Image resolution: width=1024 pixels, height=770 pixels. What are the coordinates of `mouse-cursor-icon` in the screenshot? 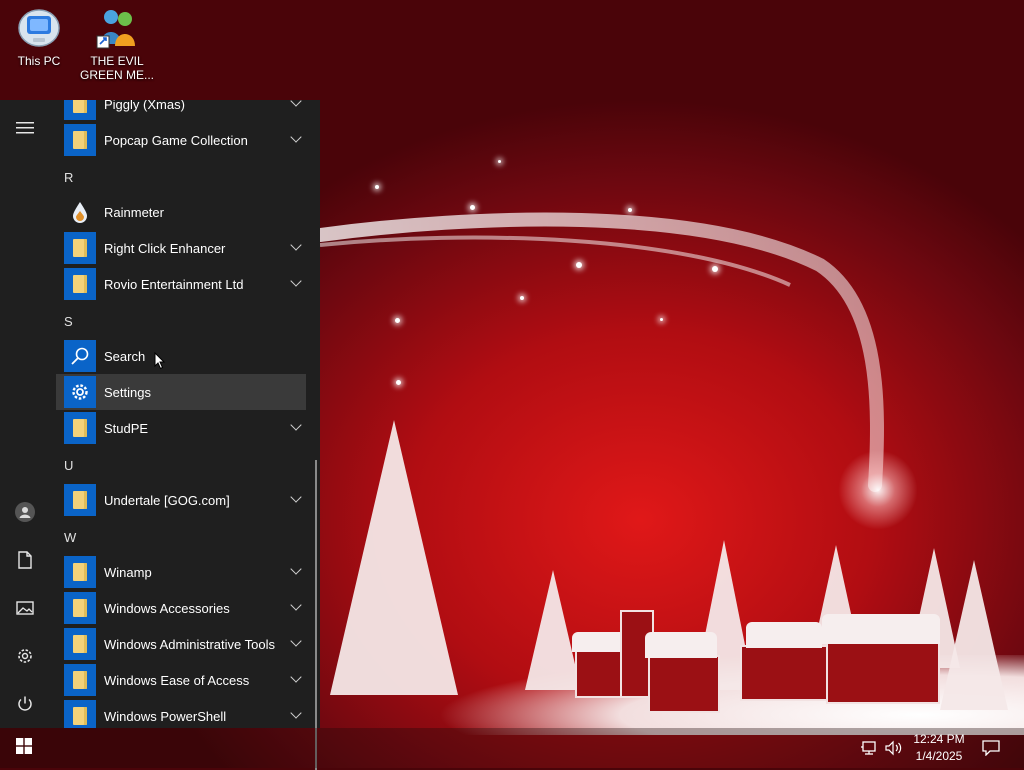 It's located at (160, 363).